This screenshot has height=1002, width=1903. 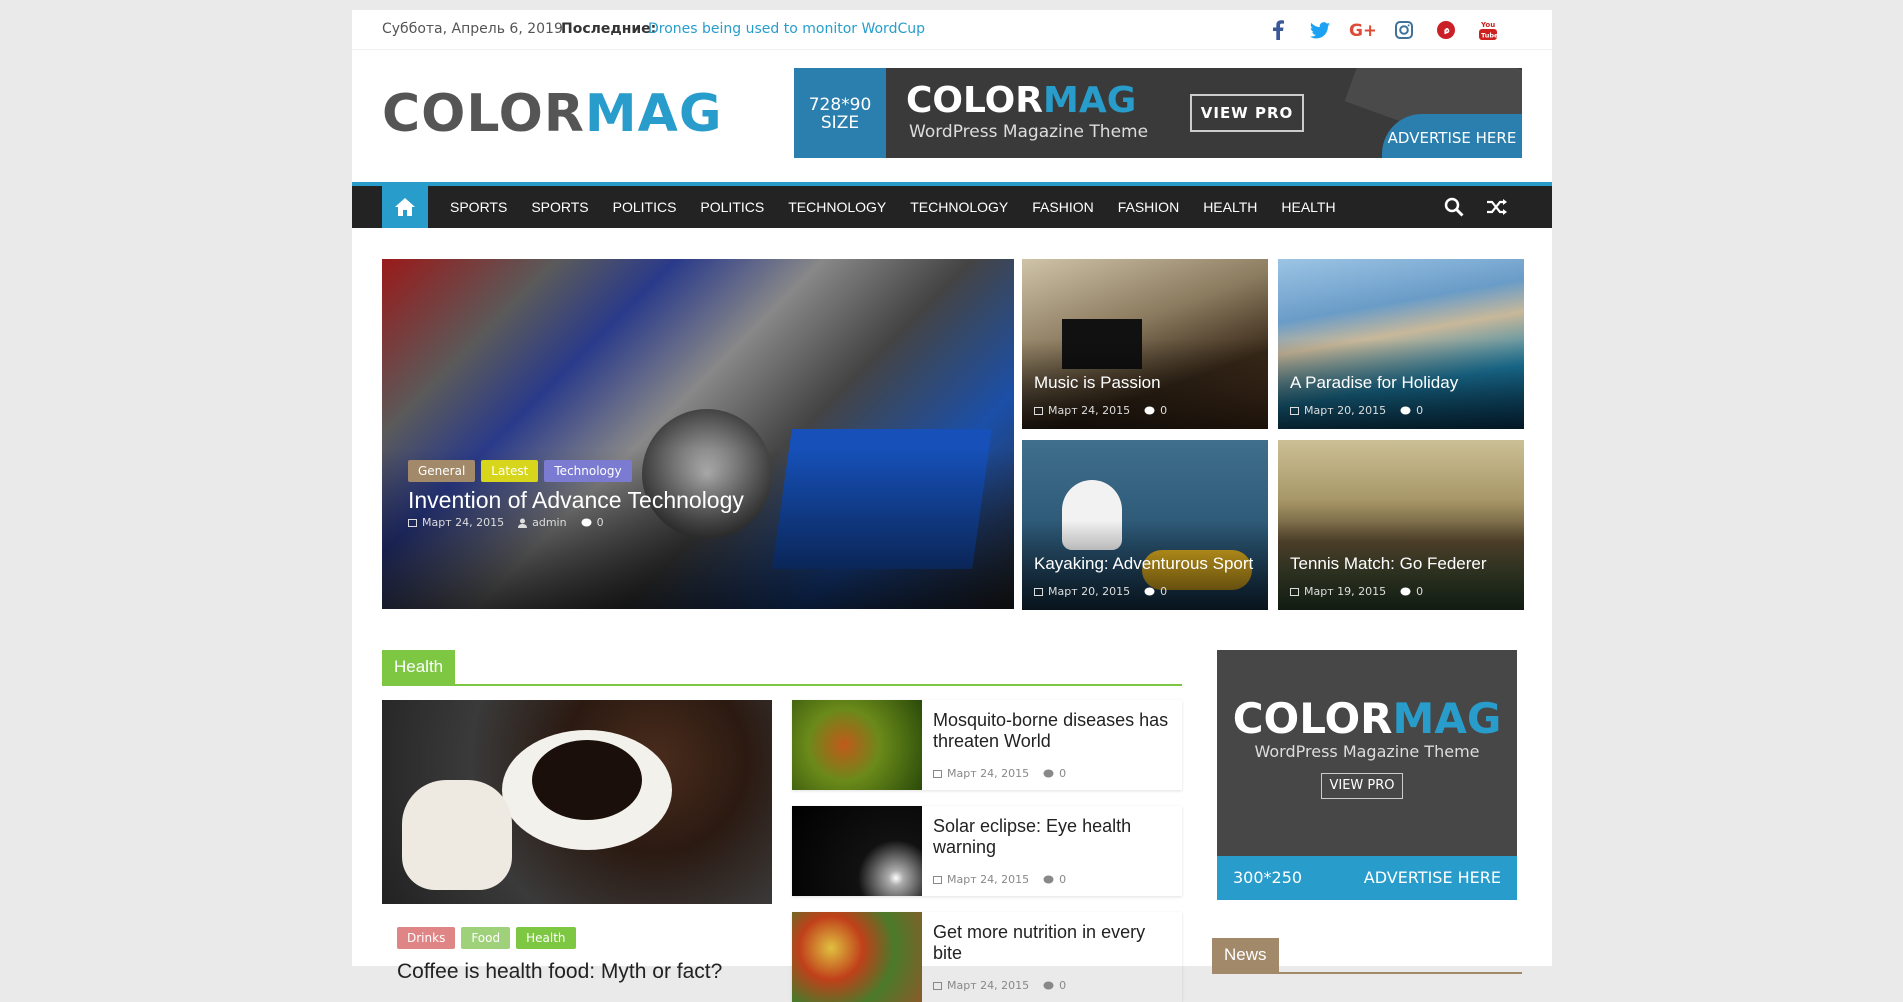 What do you see at coordinates (1245, 955) in the screenshot?
I see `news-heading-label: News` at bounding box center [1245, 955].